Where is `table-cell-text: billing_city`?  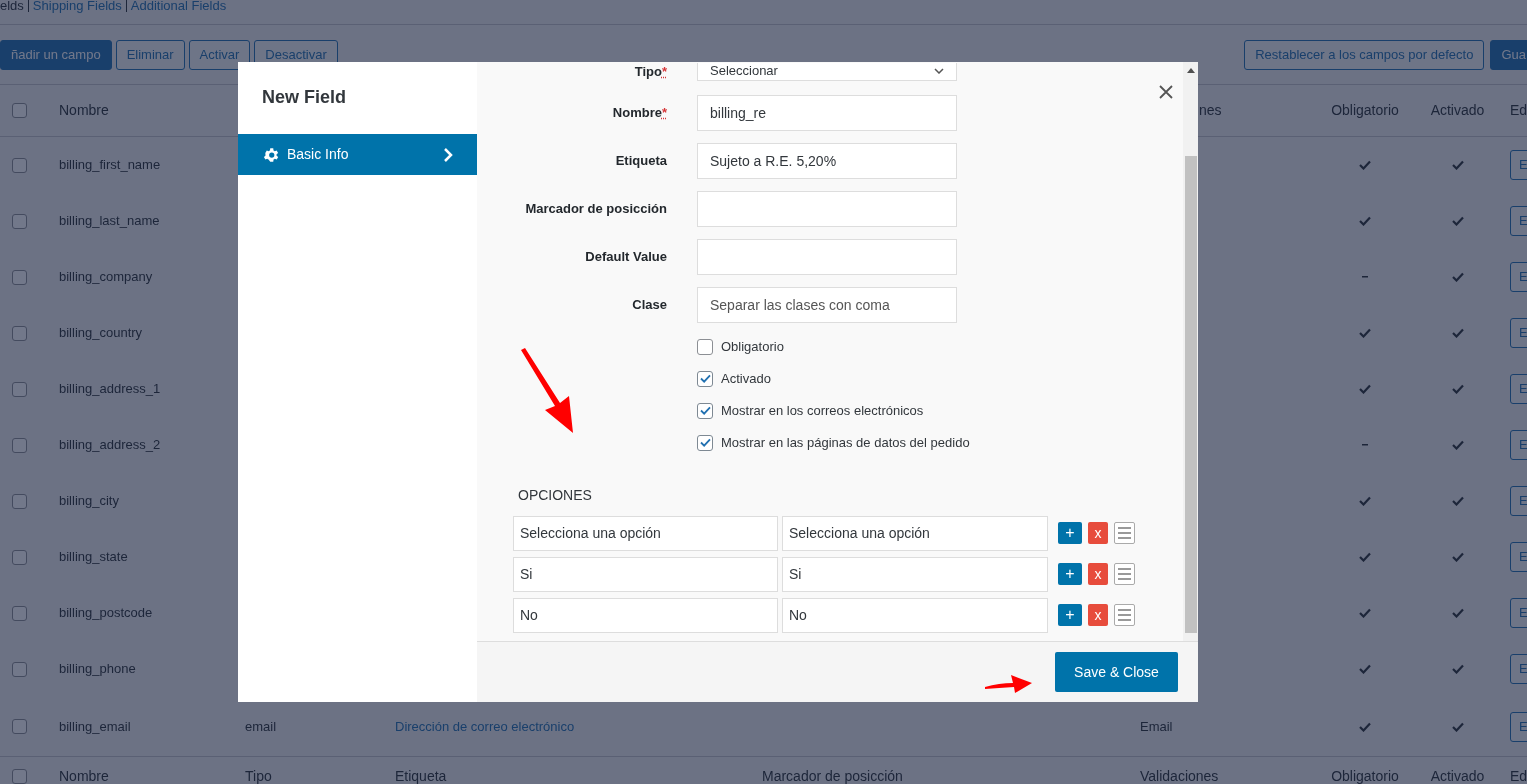 table-cell-text: billing_city is located at coordinates (89, 501).